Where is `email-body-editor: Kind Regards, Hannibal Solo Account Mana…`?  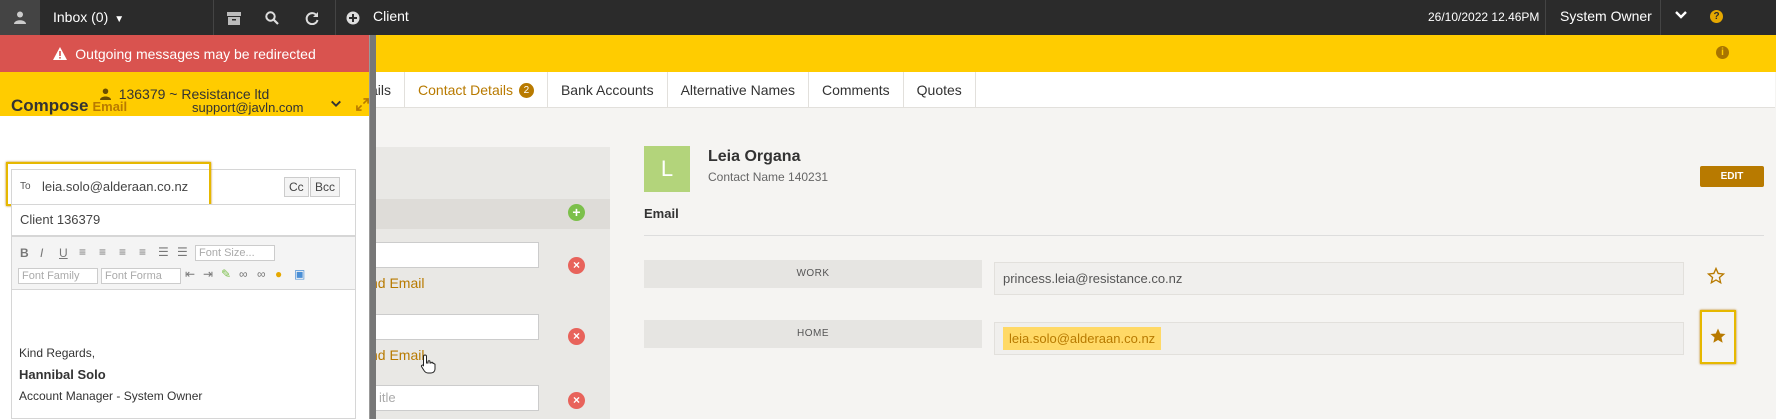
email-body-editor: Kind Regards, Hannibal Solo Account Mana… is located at coordinates (183, 354).